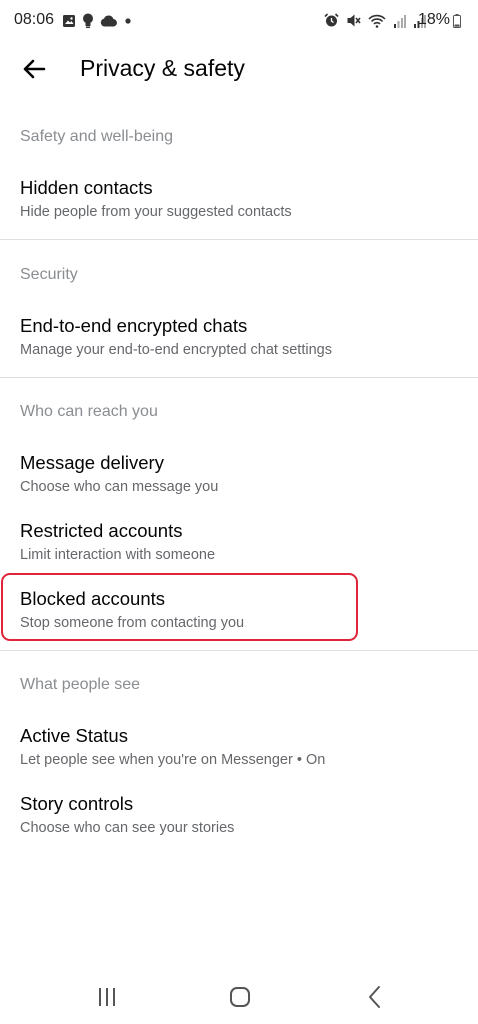 The width and height of the screenshot is (478, 1024). I want to click on section-header-safety: Safety and well-being, so click(96, 136).